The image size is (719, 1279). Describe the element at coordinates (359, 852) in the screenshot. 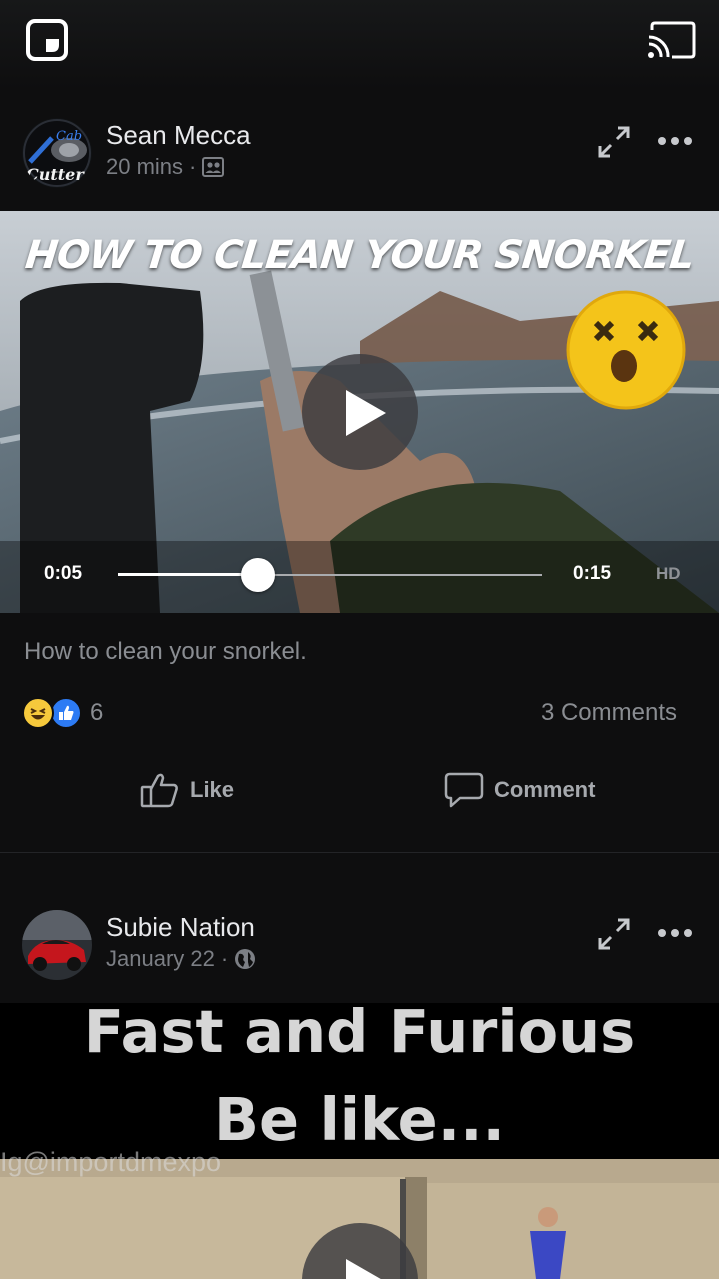

I see `post-divider` at that location.